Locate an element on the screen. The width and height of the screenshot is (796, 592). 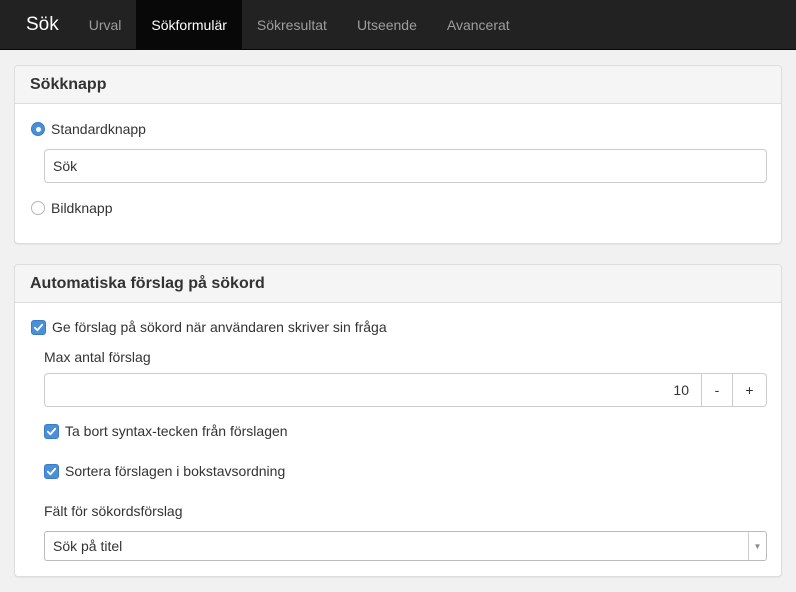
standard-button-option: Standardknapp is located at coordinates (88, 129).